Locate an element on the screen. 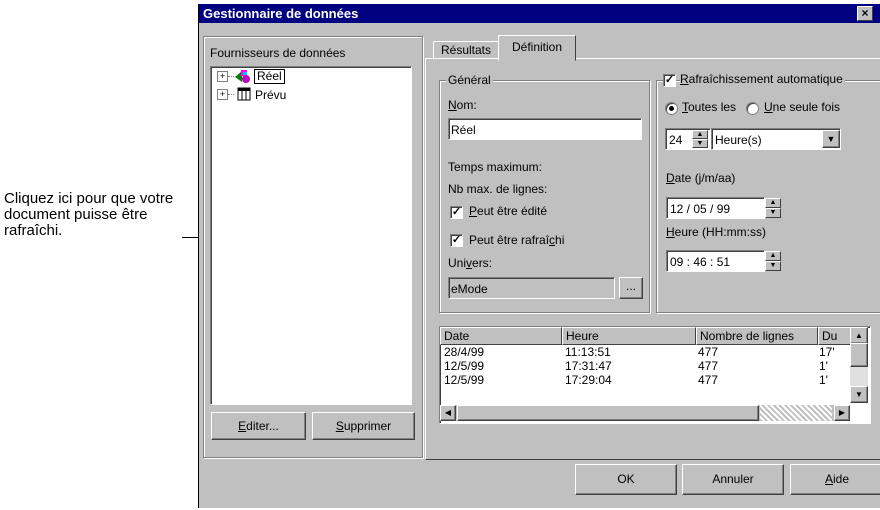  delete-button-label: upprimer is located at coordinates (367, 426).